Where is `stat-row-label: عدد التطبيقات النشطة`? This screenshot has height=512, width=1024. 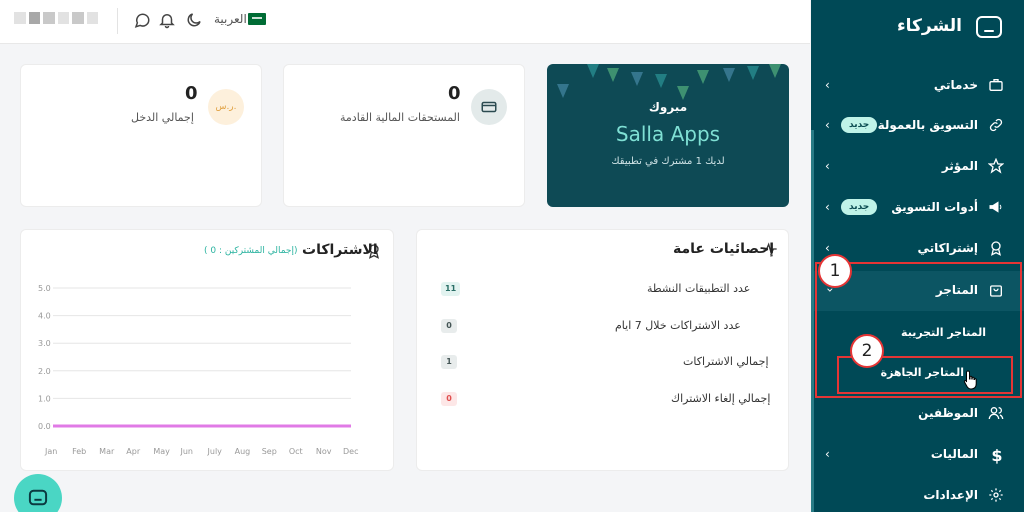 stat-row-label: عدد التطبيقات النشطة is located at coordinates (699, 288).